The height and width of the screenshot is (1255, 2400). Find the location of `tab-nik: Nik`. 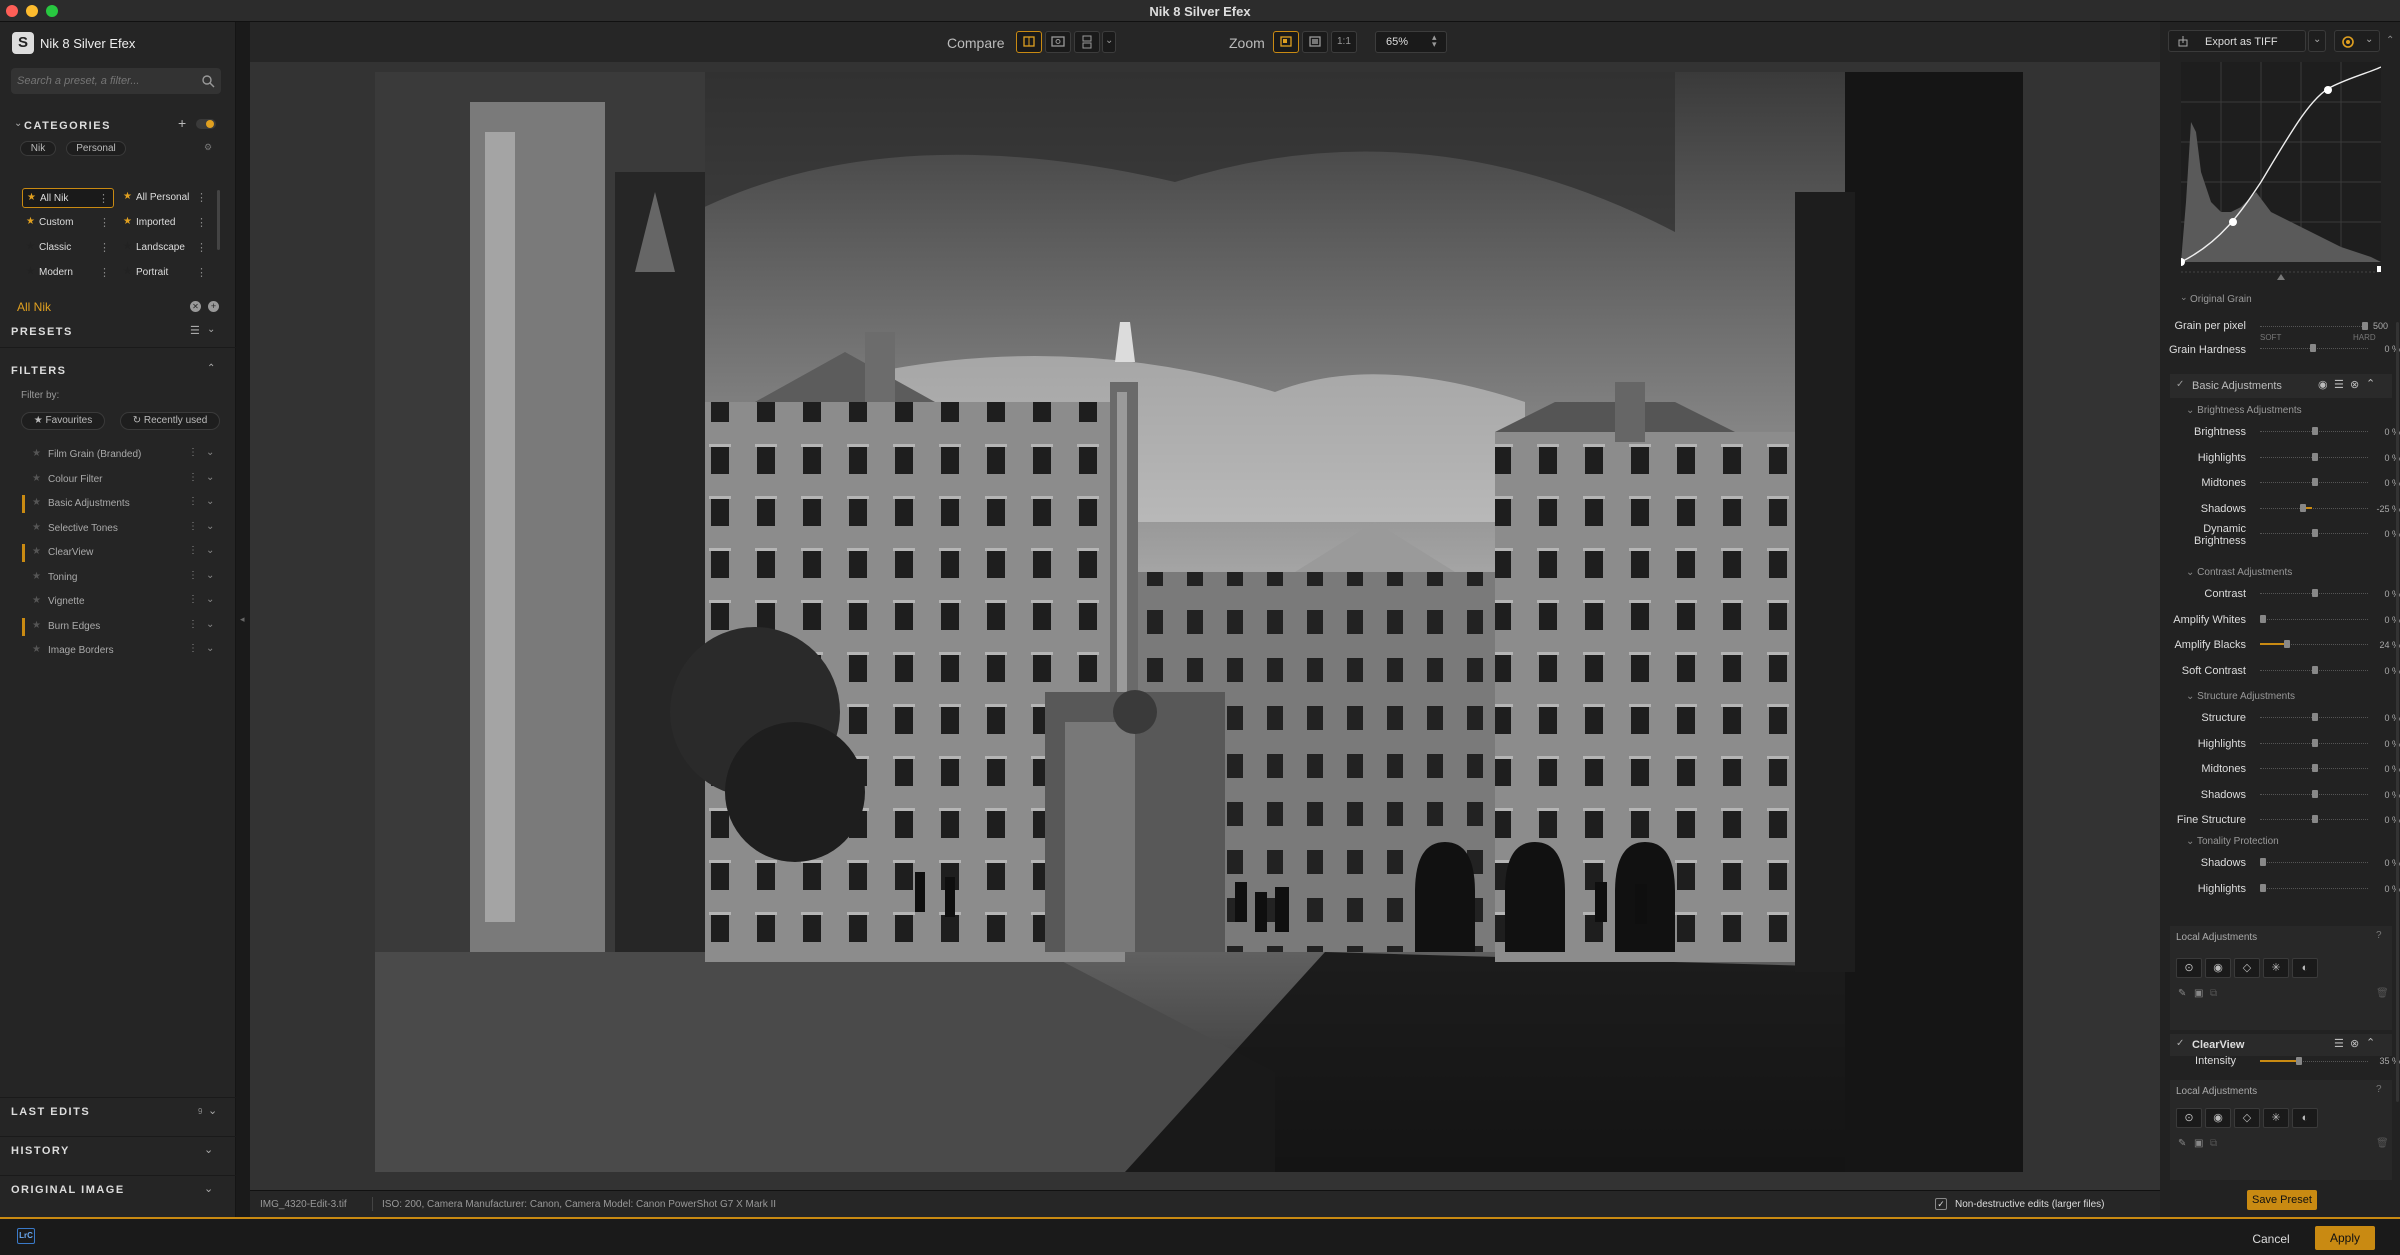

tab-nik: Nik is located at coordinates (38, 148).